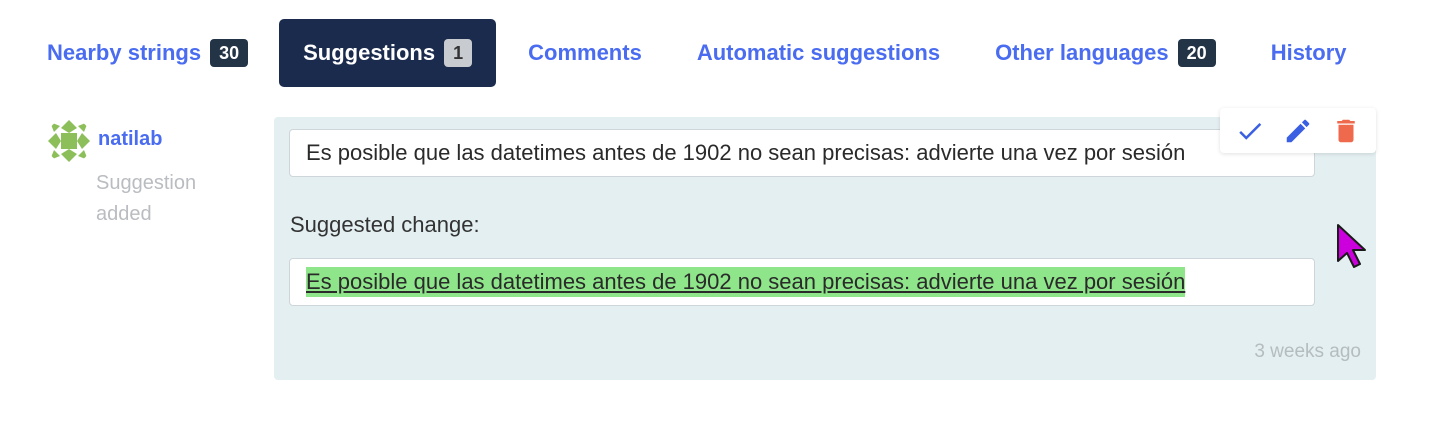 This screenshot has height=440, width=1437. I want to click on tab-nearby-strings: Nearby strings 30, so click(152, 53).